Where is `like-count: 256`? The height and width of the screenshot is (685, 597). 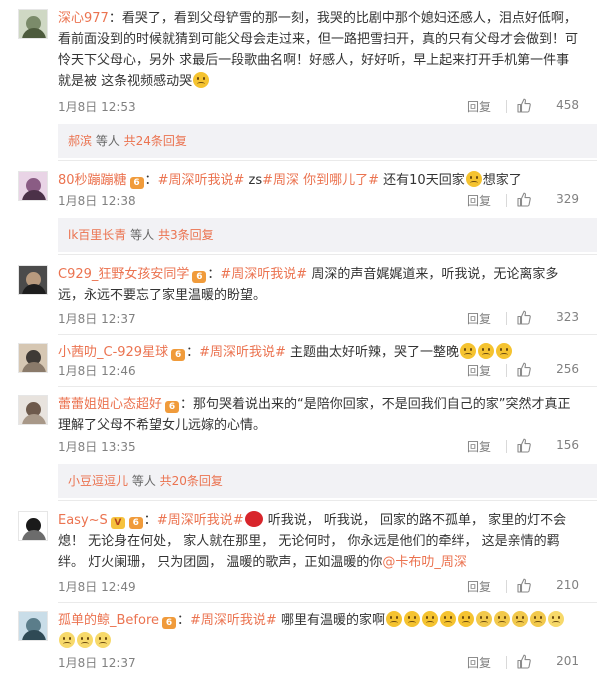 like-count: 256 is located at coordinates (567, 369).